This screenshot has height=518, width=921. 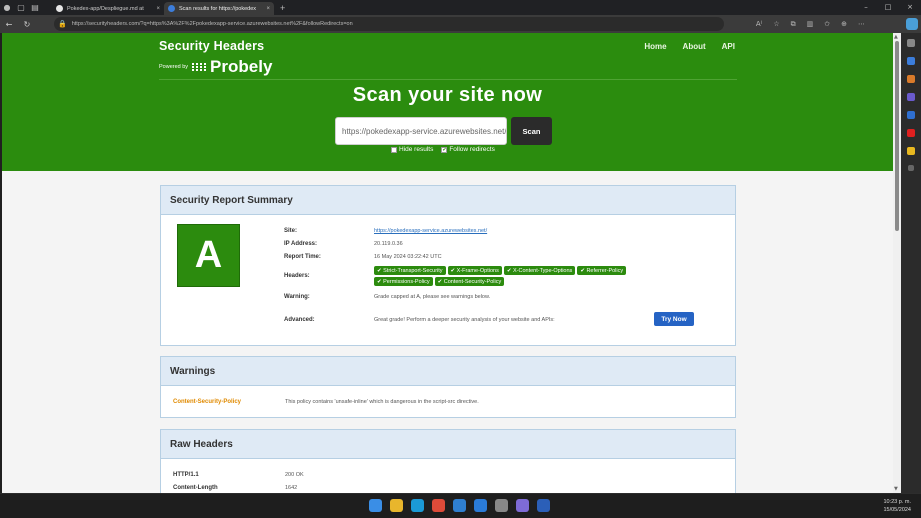 I want to click on hero-divider, so click(x=448, y=79).